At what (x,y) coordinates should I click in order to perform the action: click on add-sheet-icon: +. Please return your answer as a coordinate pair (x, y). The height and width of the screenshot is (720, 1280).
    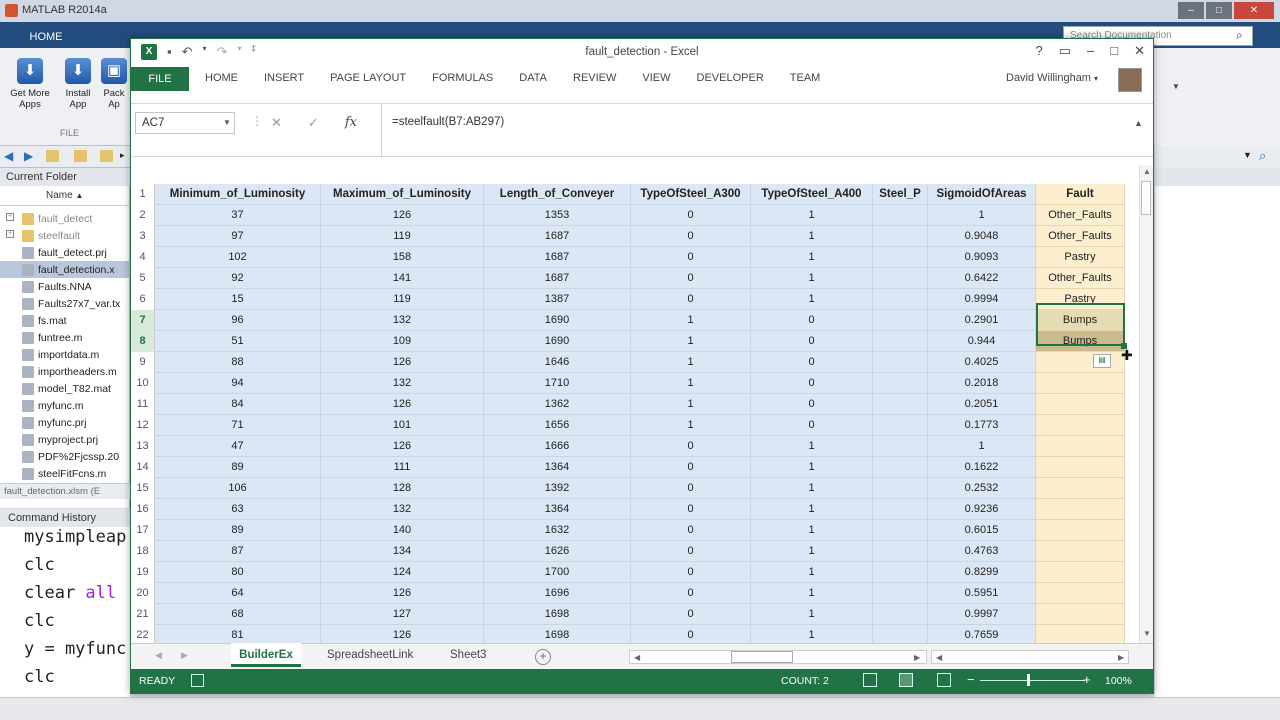
    Looking at the image, I should click on (543, 657).